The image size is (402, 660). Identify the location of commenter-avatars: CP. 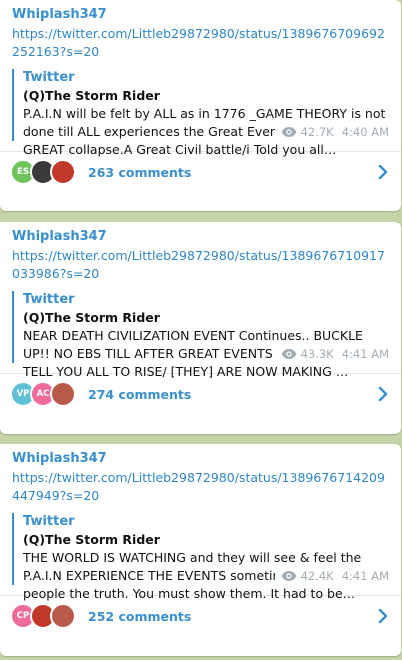
(43, 616).